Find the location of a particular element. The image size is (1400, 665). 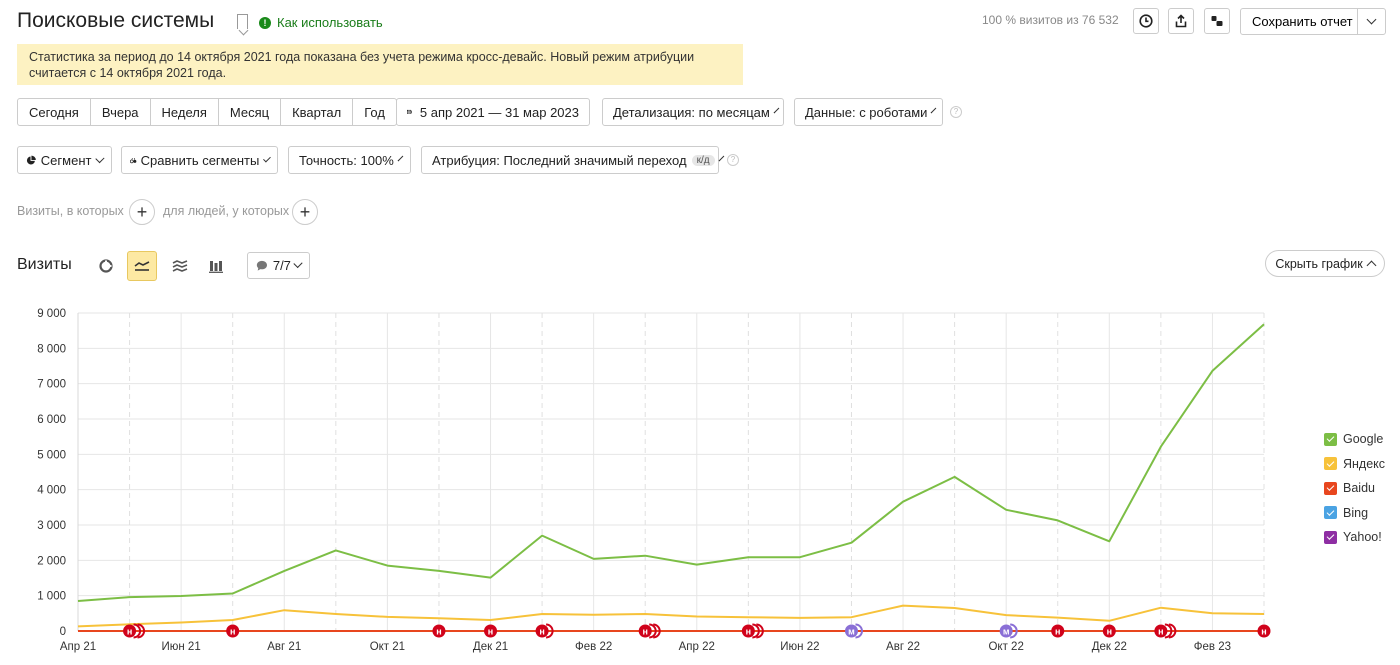

series-line-yandex is located at coordinates (671, 616).